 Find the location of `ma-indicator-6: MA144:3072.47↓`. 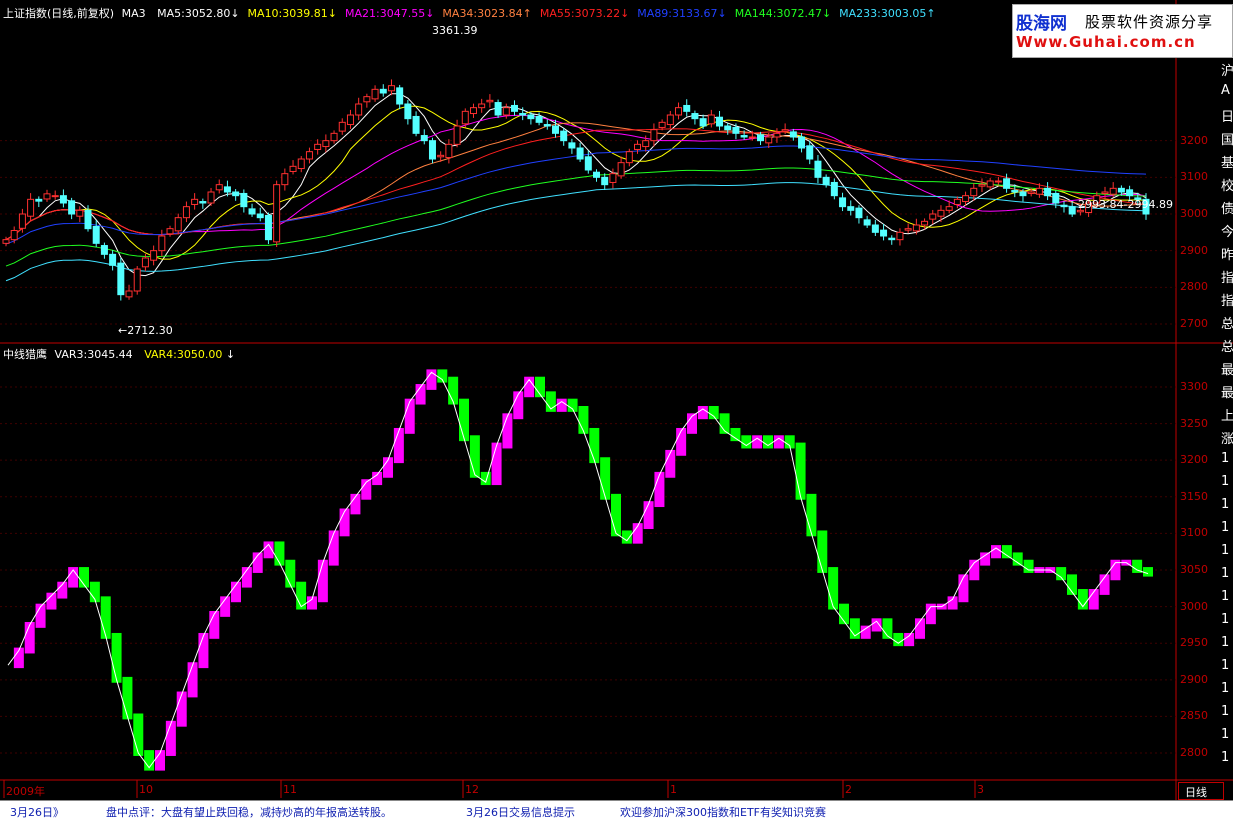

ma-indicator-6: MA144:3072.47↓ is located at coordinates (783, 13).